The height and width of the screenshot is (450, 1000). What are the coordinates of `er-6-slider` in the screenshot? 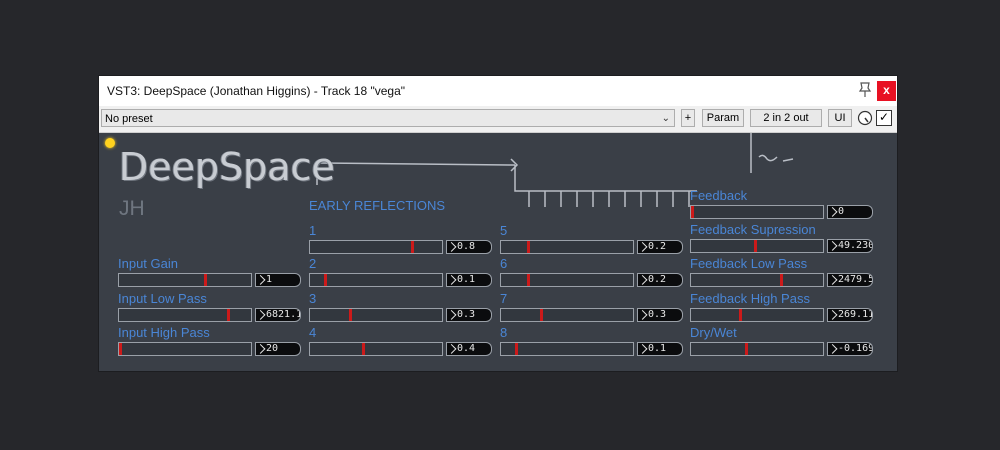 It's located at (567, 280).